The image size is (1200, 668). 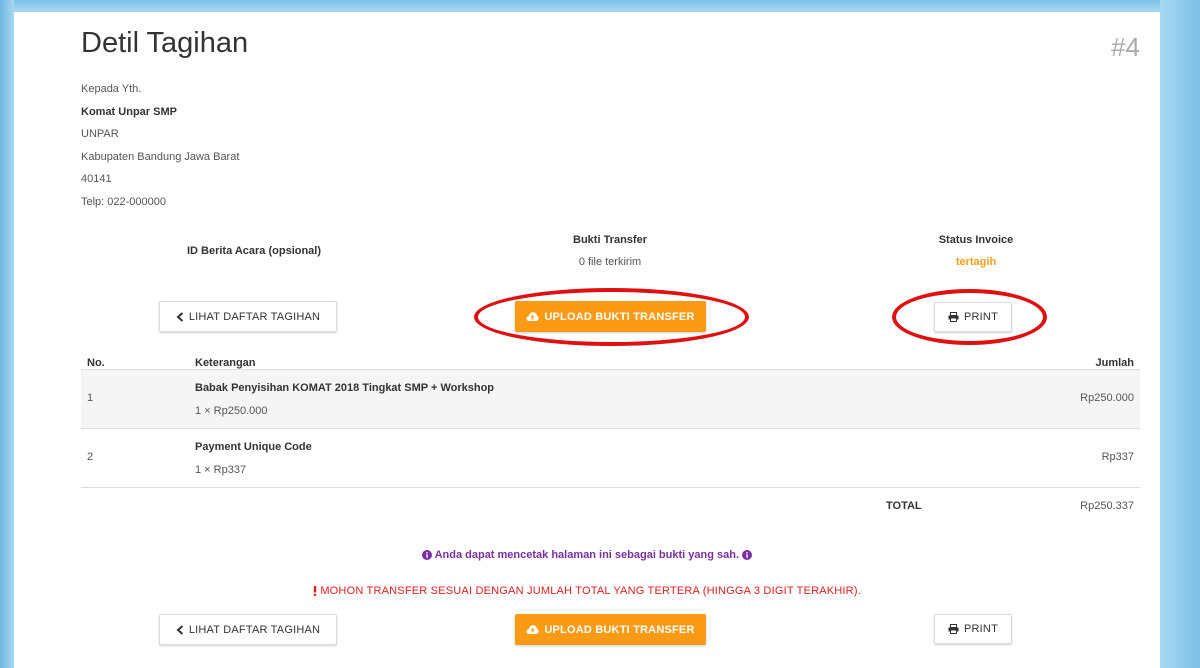 What do you see at coordinates (1180, 334) in the screenshot?
I see `background-right` at bounding box center [1180, 334].